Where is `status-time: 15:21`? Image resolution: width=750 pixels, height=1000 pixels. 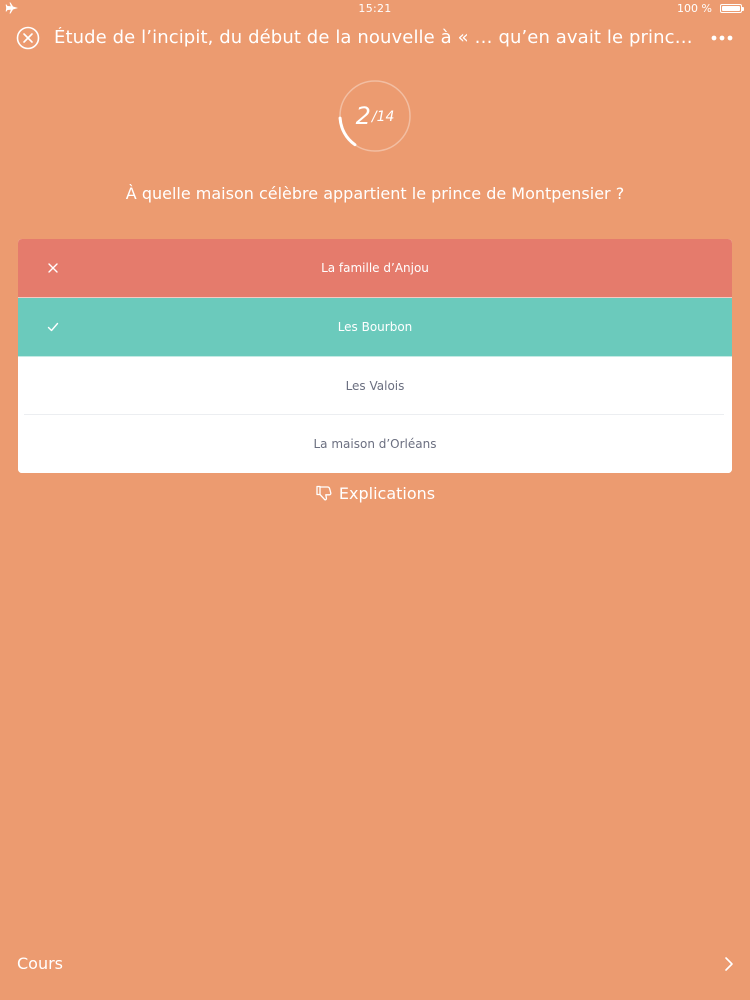 status-time: 15:21 is located at coordinates (375, 8).